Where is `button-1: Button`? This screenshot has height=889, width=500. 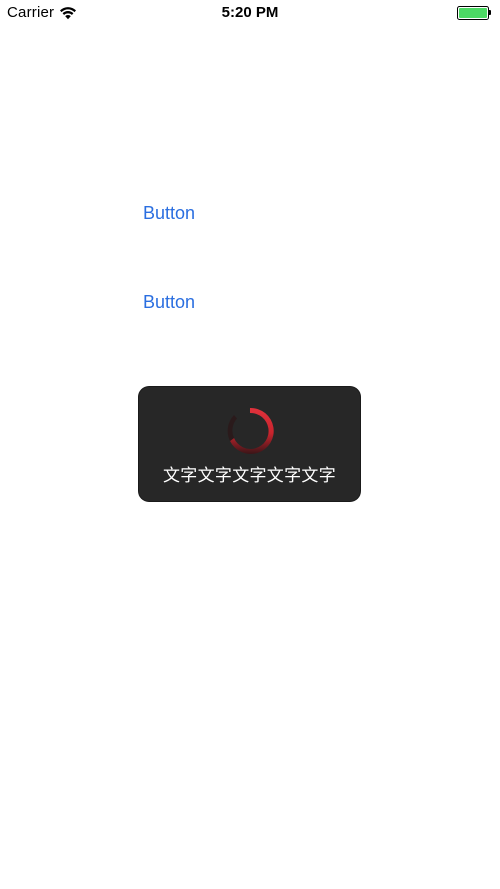 button-1: Button is located at coordinates (169, 213).